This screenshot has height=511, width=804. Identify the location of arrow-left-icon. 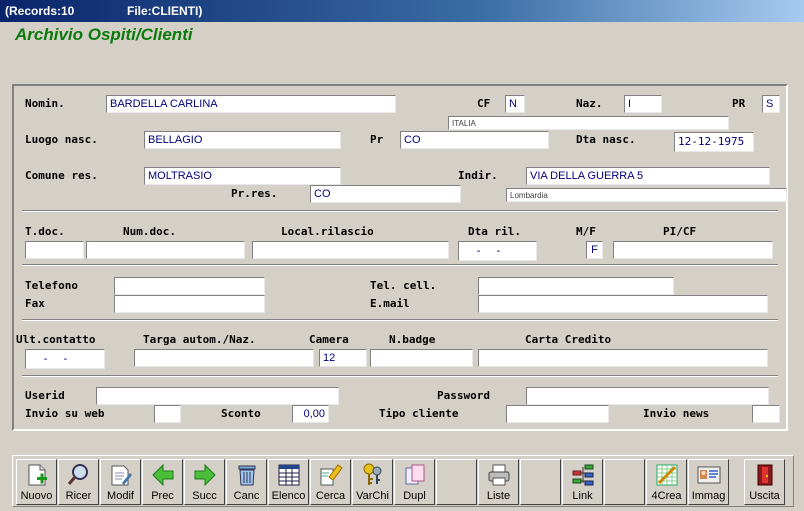
(163, 475).